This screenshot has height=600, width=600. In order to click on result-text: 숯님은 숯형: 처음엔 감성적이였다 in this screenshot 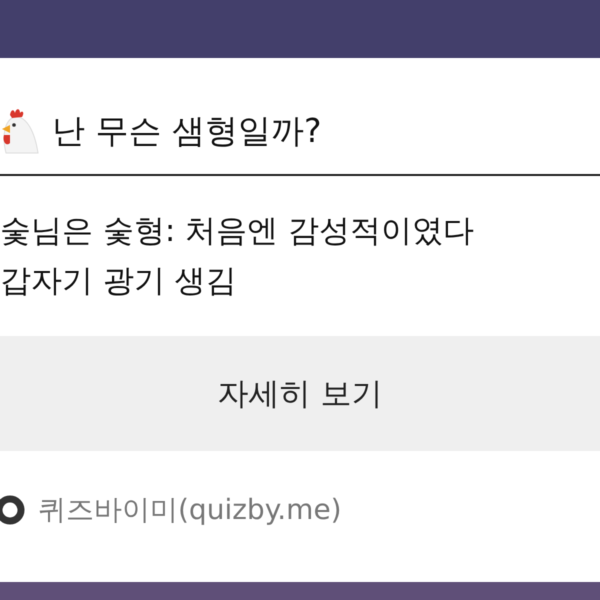, I will do `click(238, 231)`.